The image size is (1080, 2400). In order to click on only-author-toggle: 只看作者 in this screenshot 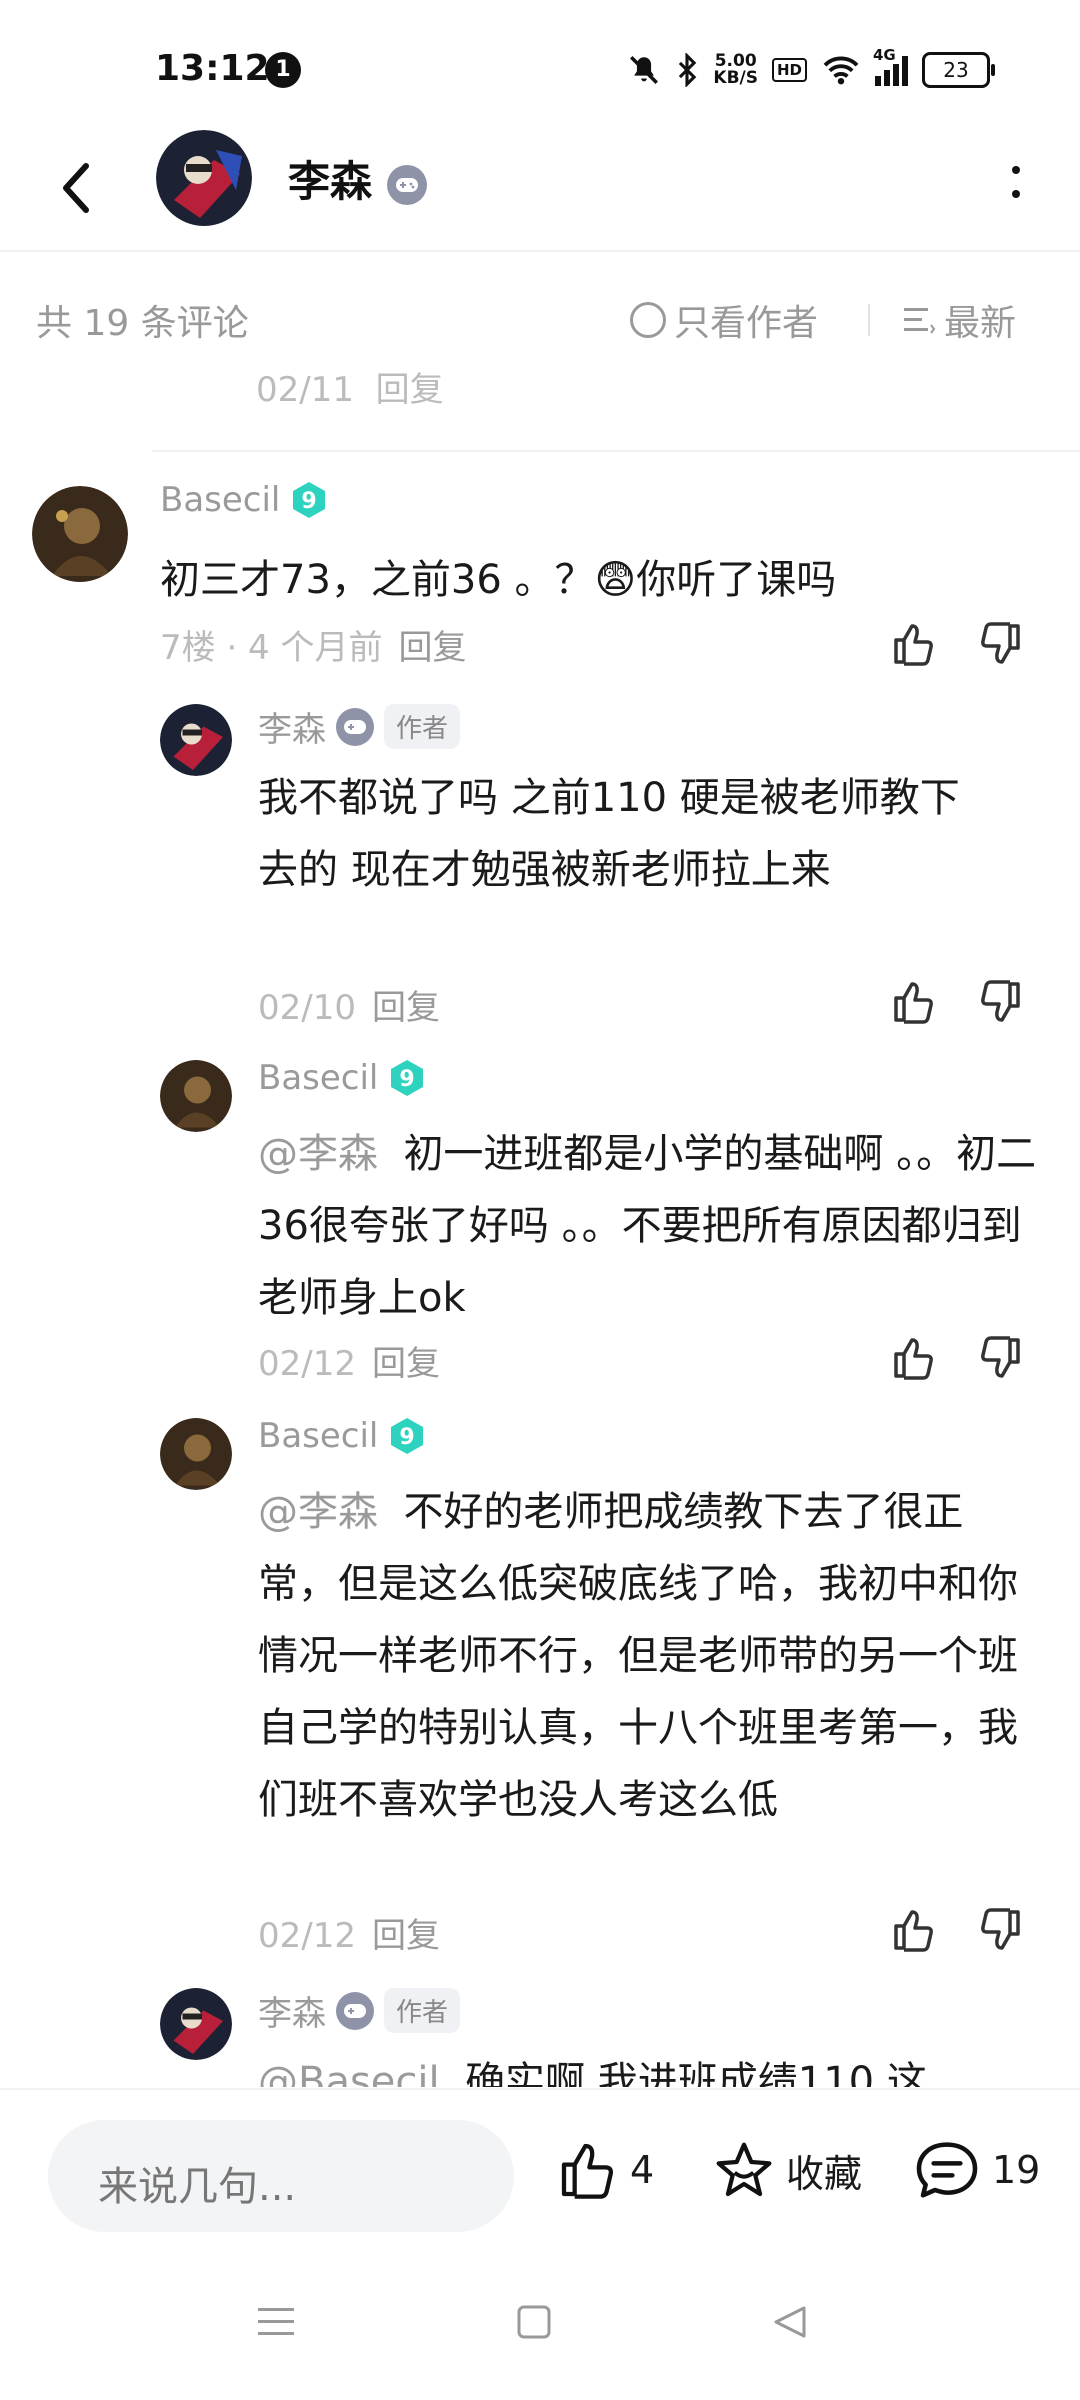, I will do `click(724, 320)`.